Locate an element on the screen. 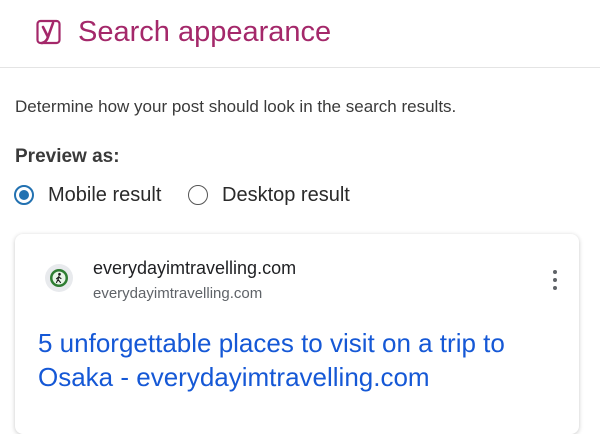 The image size is (600, 434). page-title: Search appearance is located at coordinates (205, 32).